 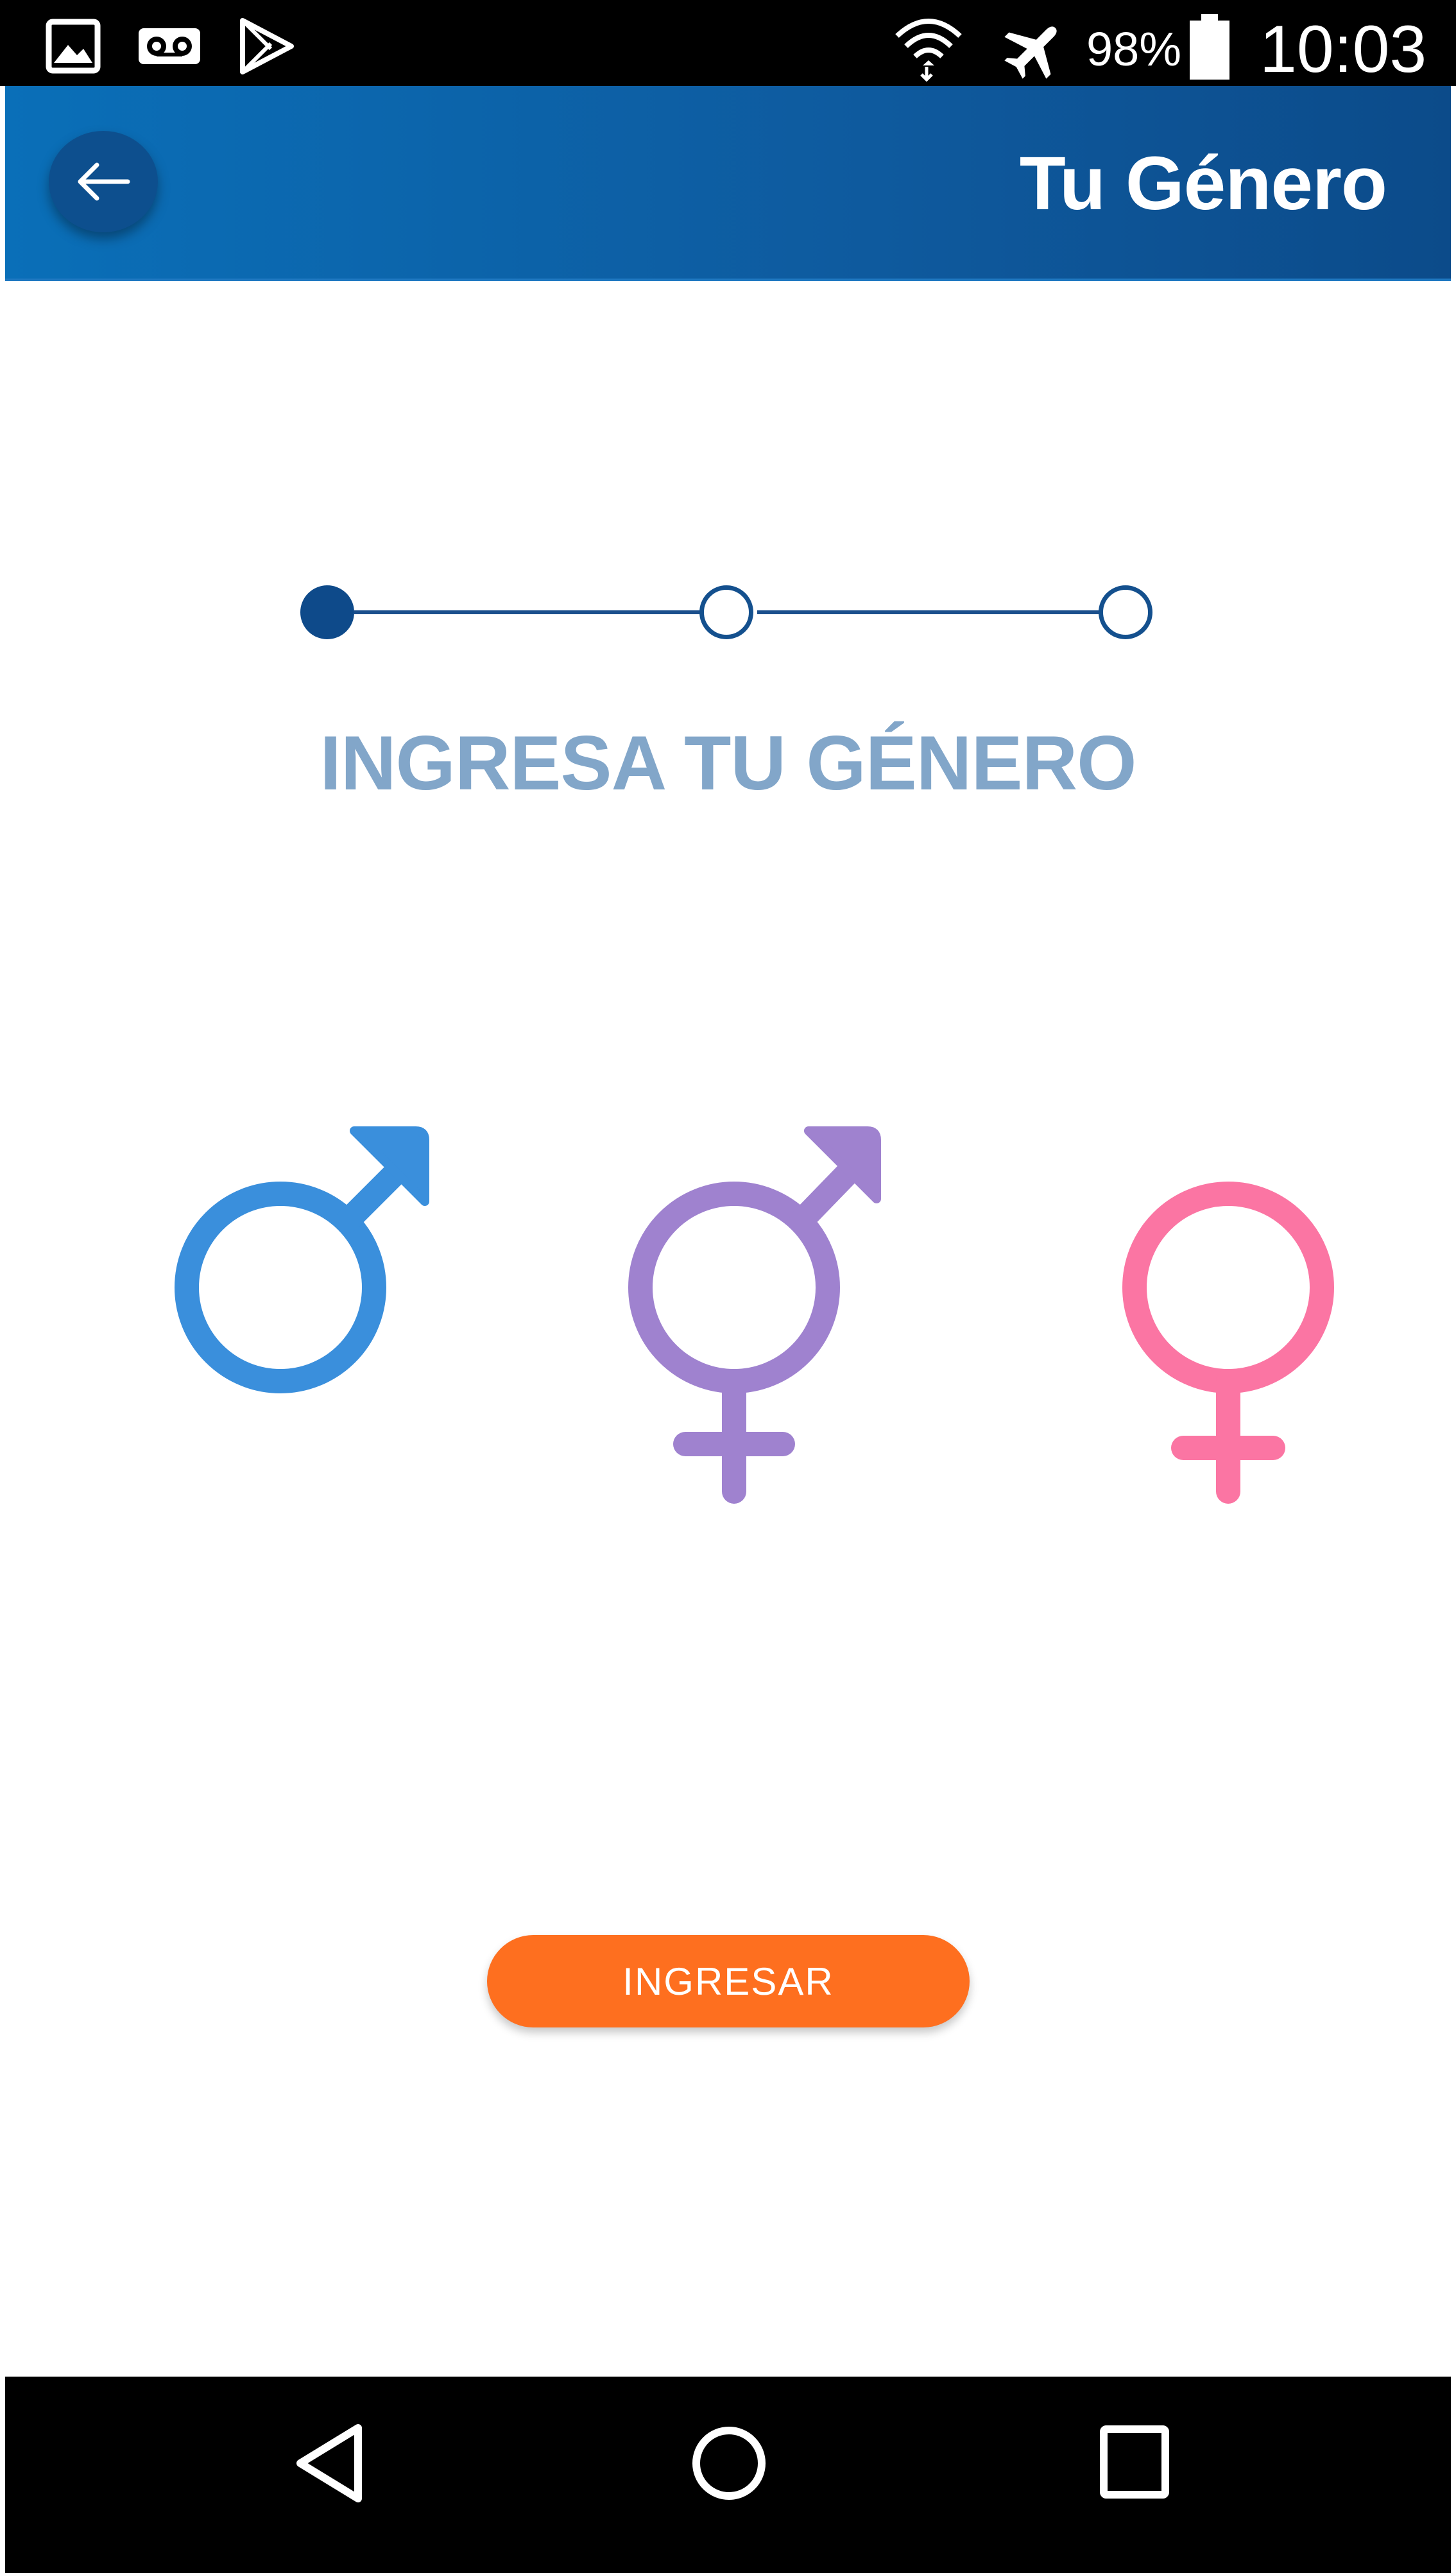 I want to click on play-store-icon, so click(x=267, y=46).